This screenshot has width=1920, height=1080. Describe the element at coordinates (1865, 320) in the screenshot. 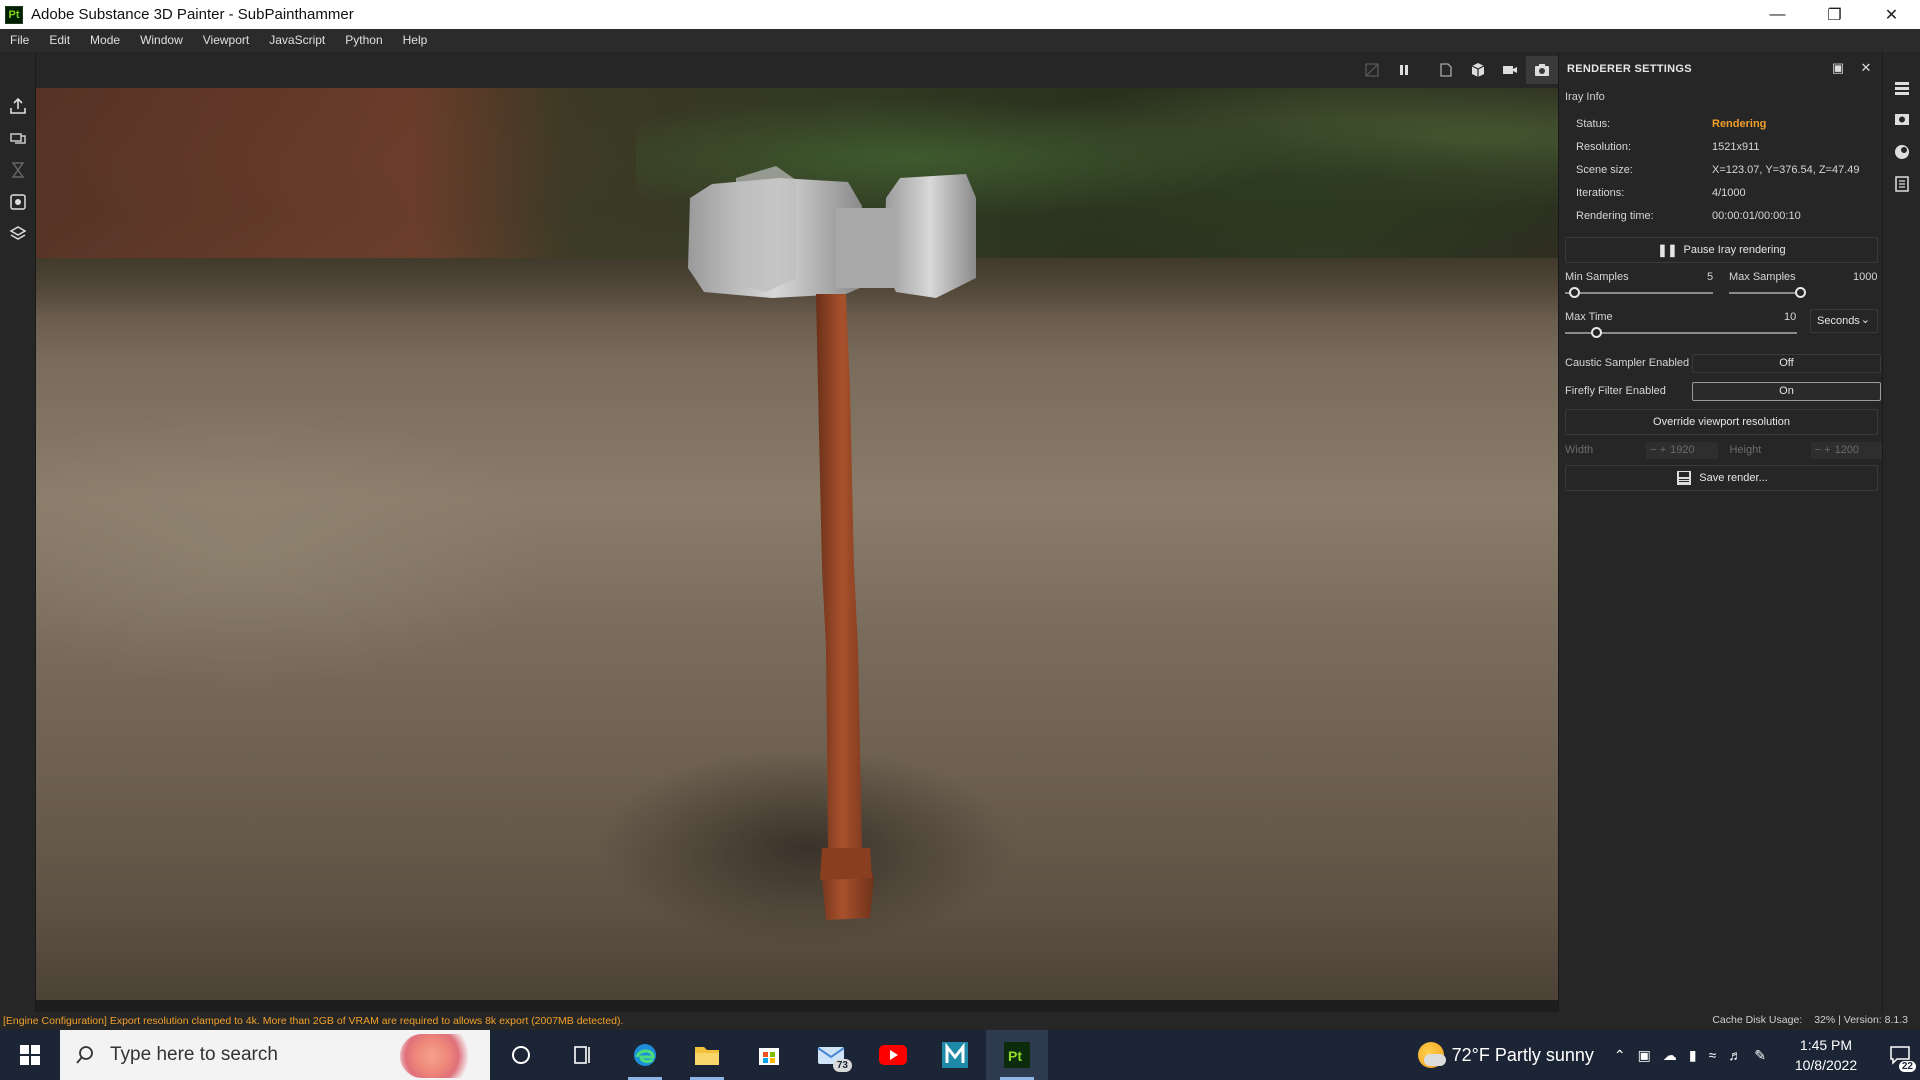

I see `chevron-down-icon: ⌄` at that location.